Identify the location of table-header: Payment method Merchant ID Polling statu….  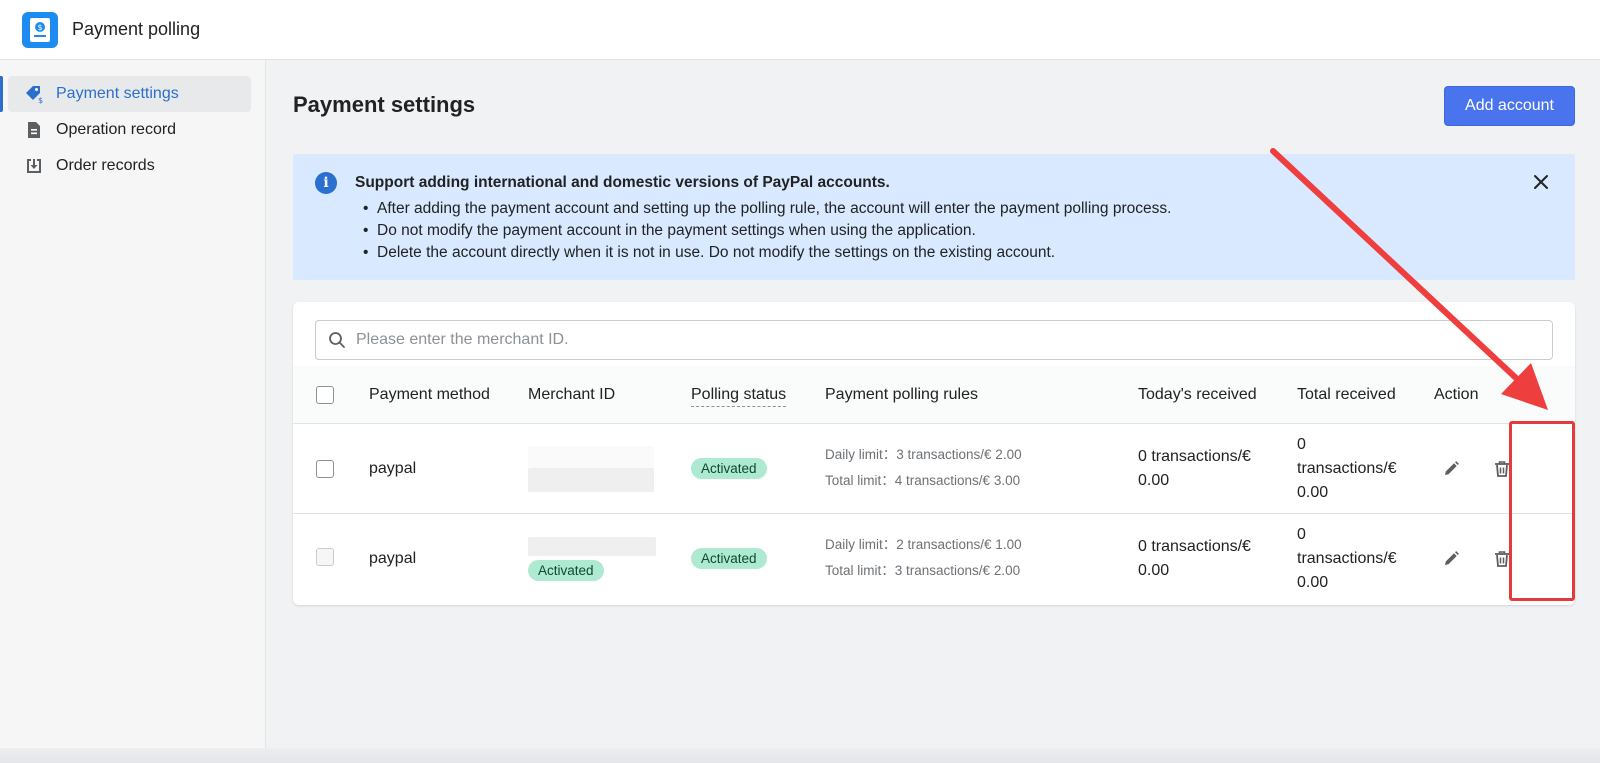
(934, 395).